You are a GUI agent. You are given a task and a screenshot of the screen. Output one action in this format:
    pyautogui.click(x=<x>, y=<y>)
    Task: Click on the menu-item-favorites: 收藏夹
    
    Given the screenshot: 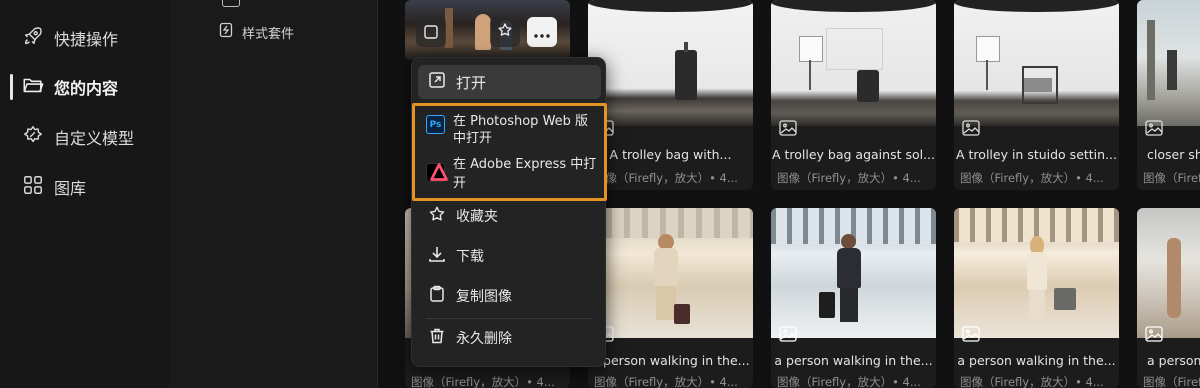 What is the action you would take?
    pyautogui.click(x=508, y=216)
    